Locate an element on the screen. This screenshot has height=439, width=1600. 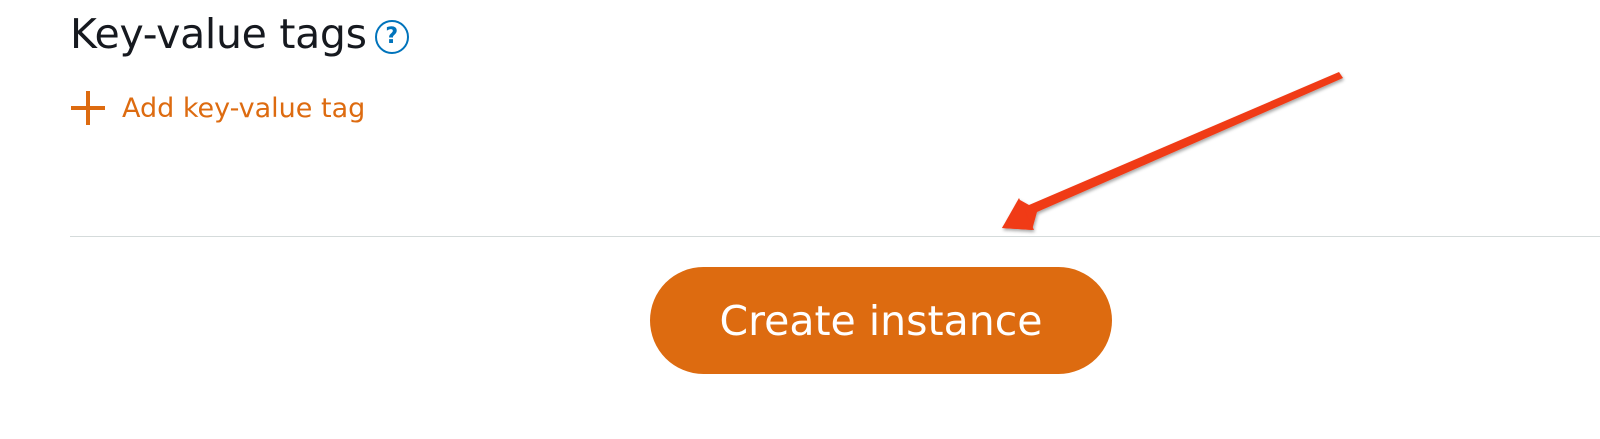
divider is located at coordinates (835, 236).